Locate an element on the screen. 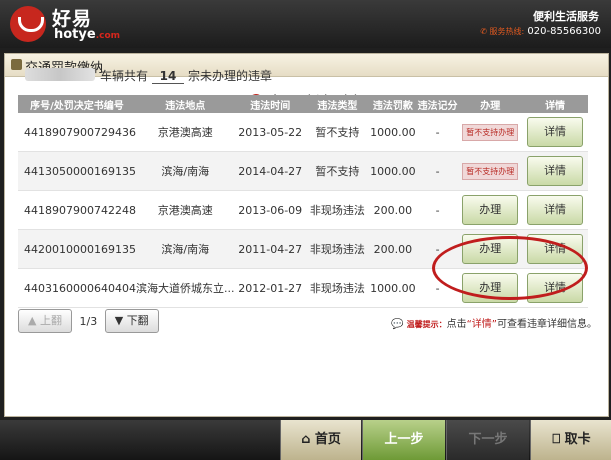  top-header: 好易 hotye.com 便利生活服务 ✆ 服务热线: 020-85566300 is located at coordinates (305, 24).